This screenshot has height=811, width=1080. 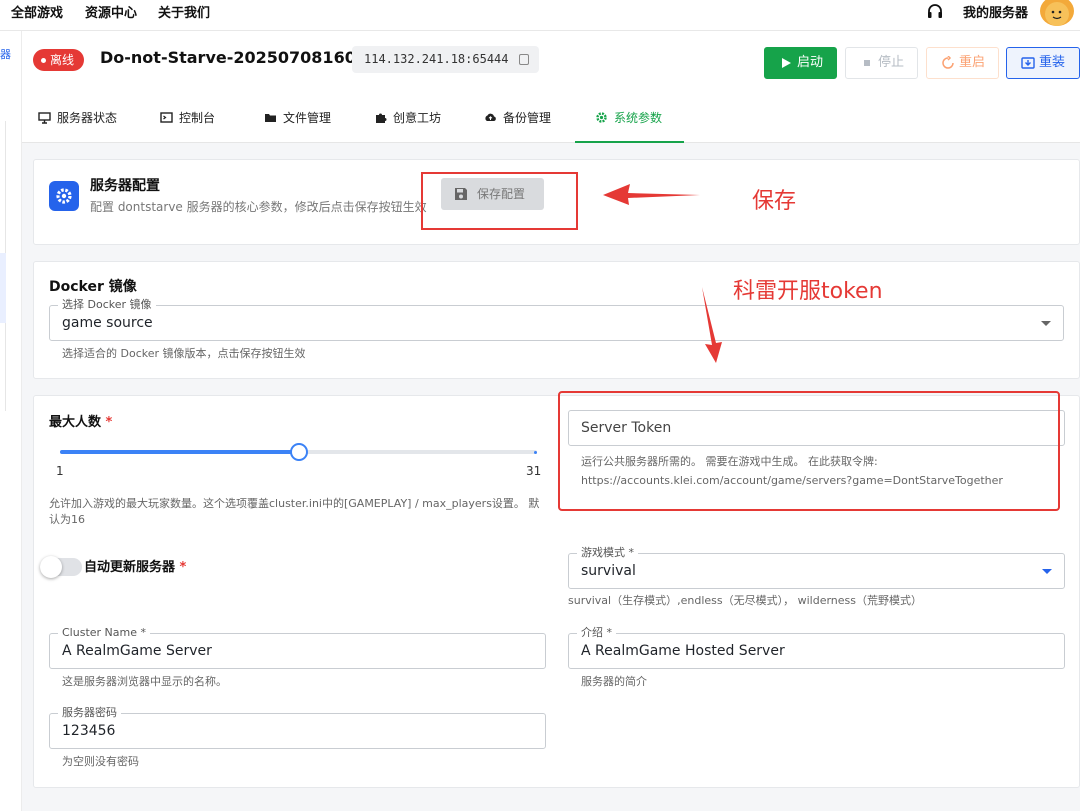 What do you see at coordinates (107, 323) in the screenshot?
I see `docker-image-value: game source` at bounding box center [107, 323].